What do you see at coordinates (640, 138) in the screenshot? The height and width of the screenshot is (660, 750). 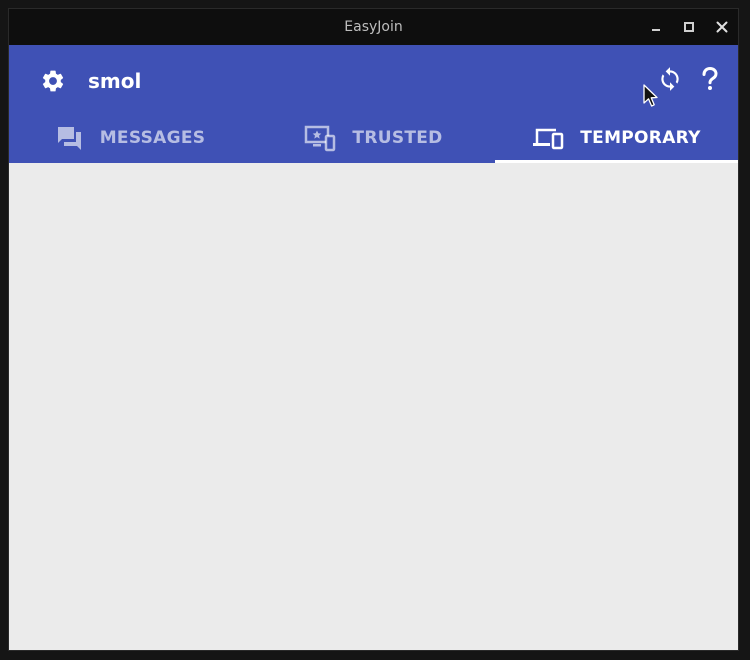 I see `tab-temporary-label: TEMPORARY` at bounding box center [640, 138].